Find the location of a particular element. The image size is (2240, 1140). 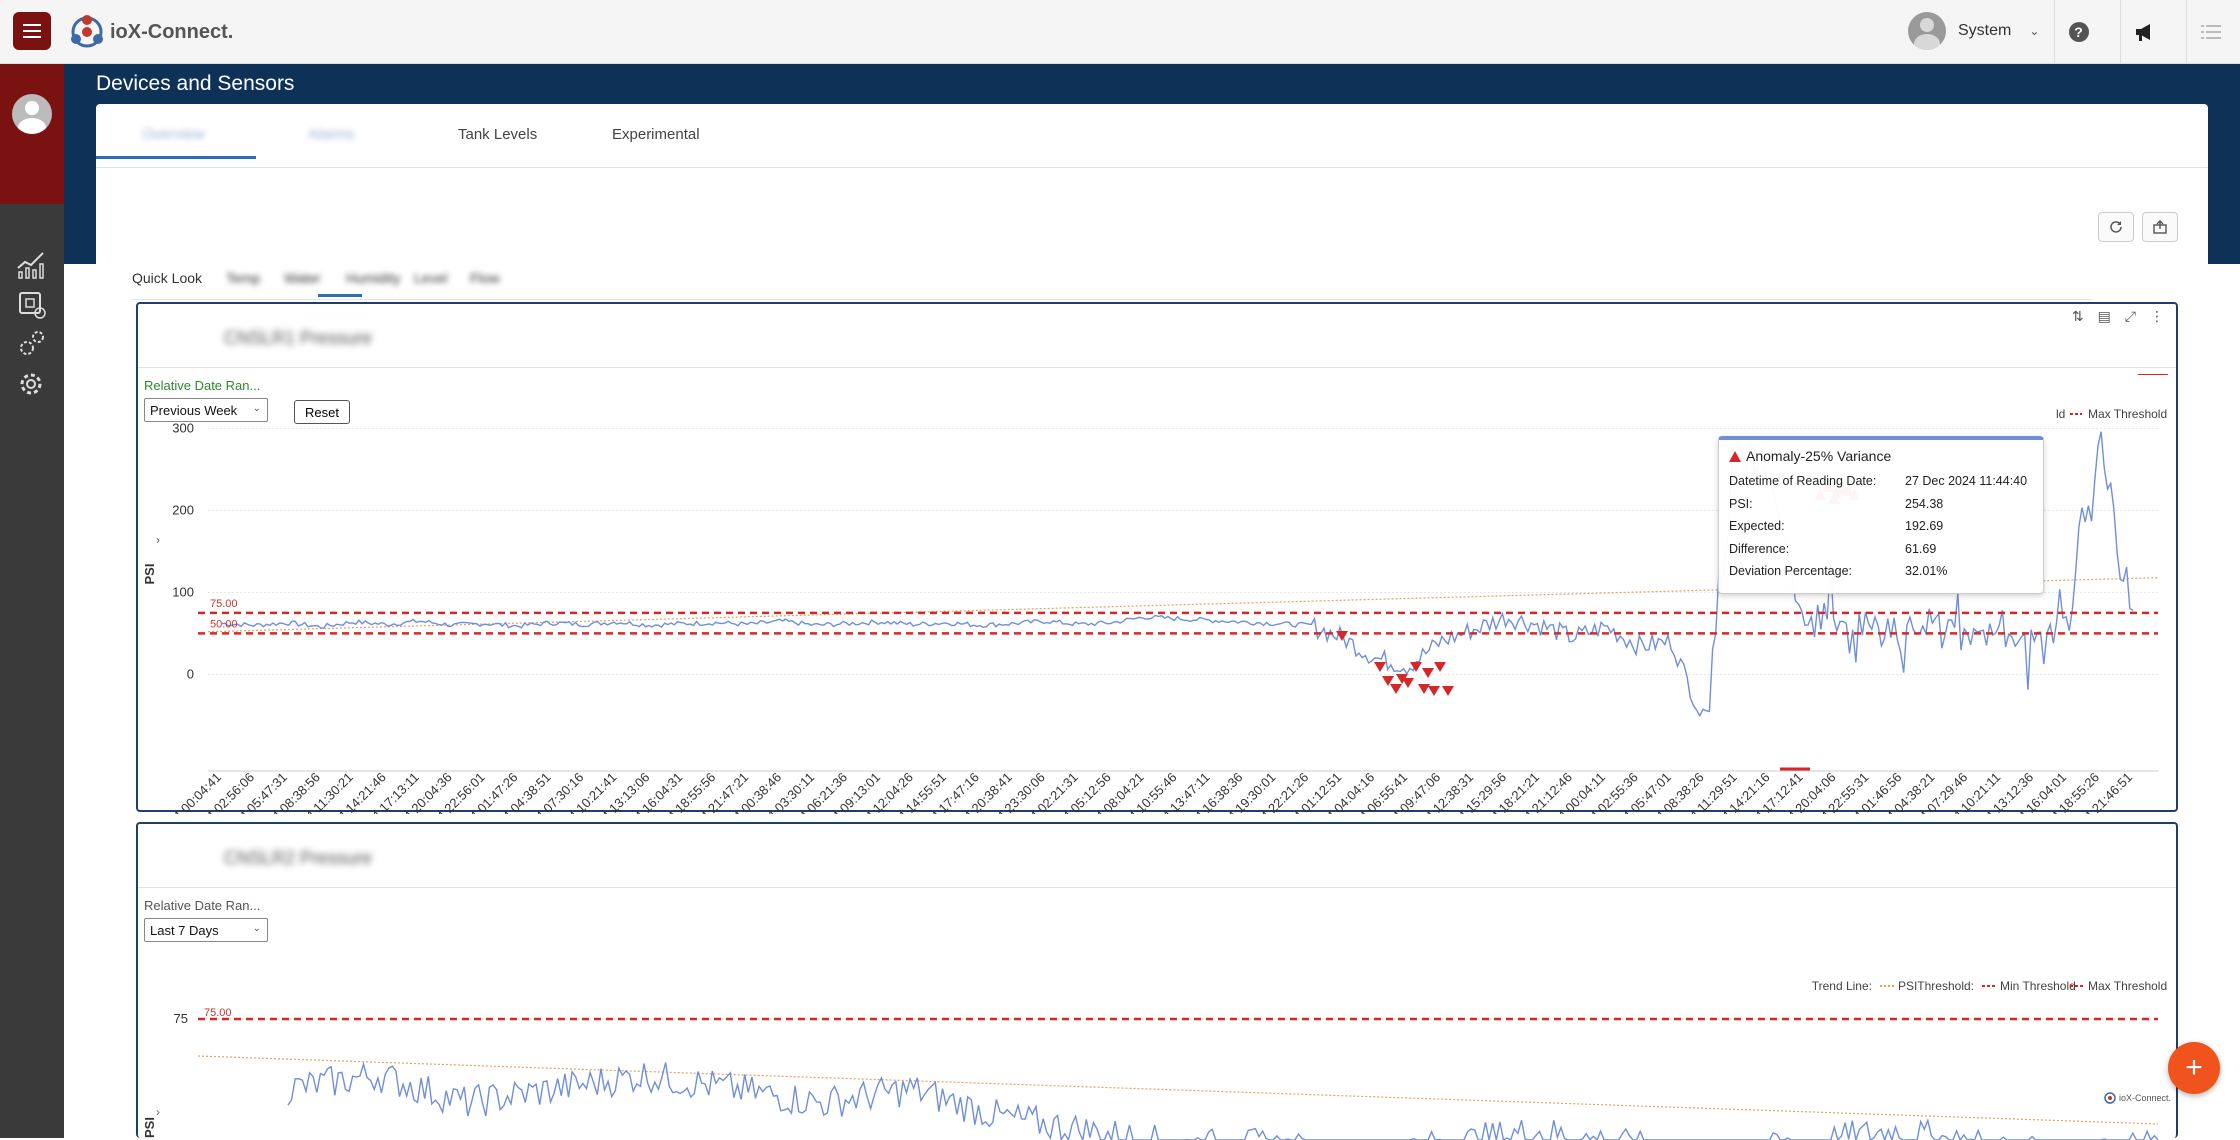

announcements-button is located at coordinates (2144, 32).